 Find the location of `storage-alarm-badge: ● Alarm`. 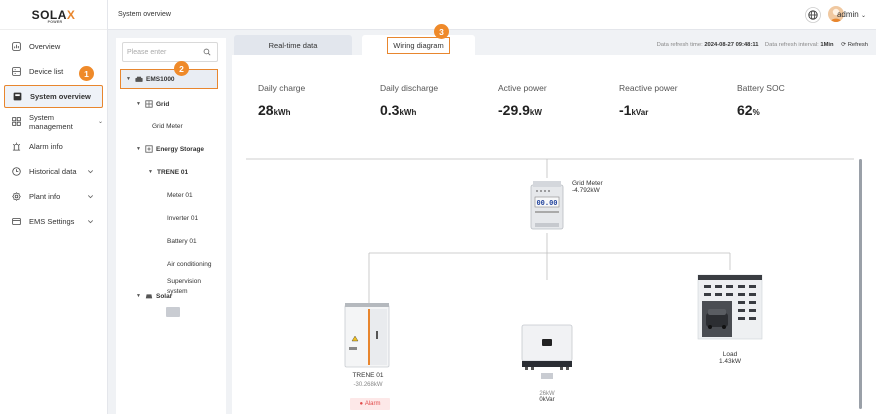

storage-alarm-badge: ● Alarm is located at coordinates (370, 404).